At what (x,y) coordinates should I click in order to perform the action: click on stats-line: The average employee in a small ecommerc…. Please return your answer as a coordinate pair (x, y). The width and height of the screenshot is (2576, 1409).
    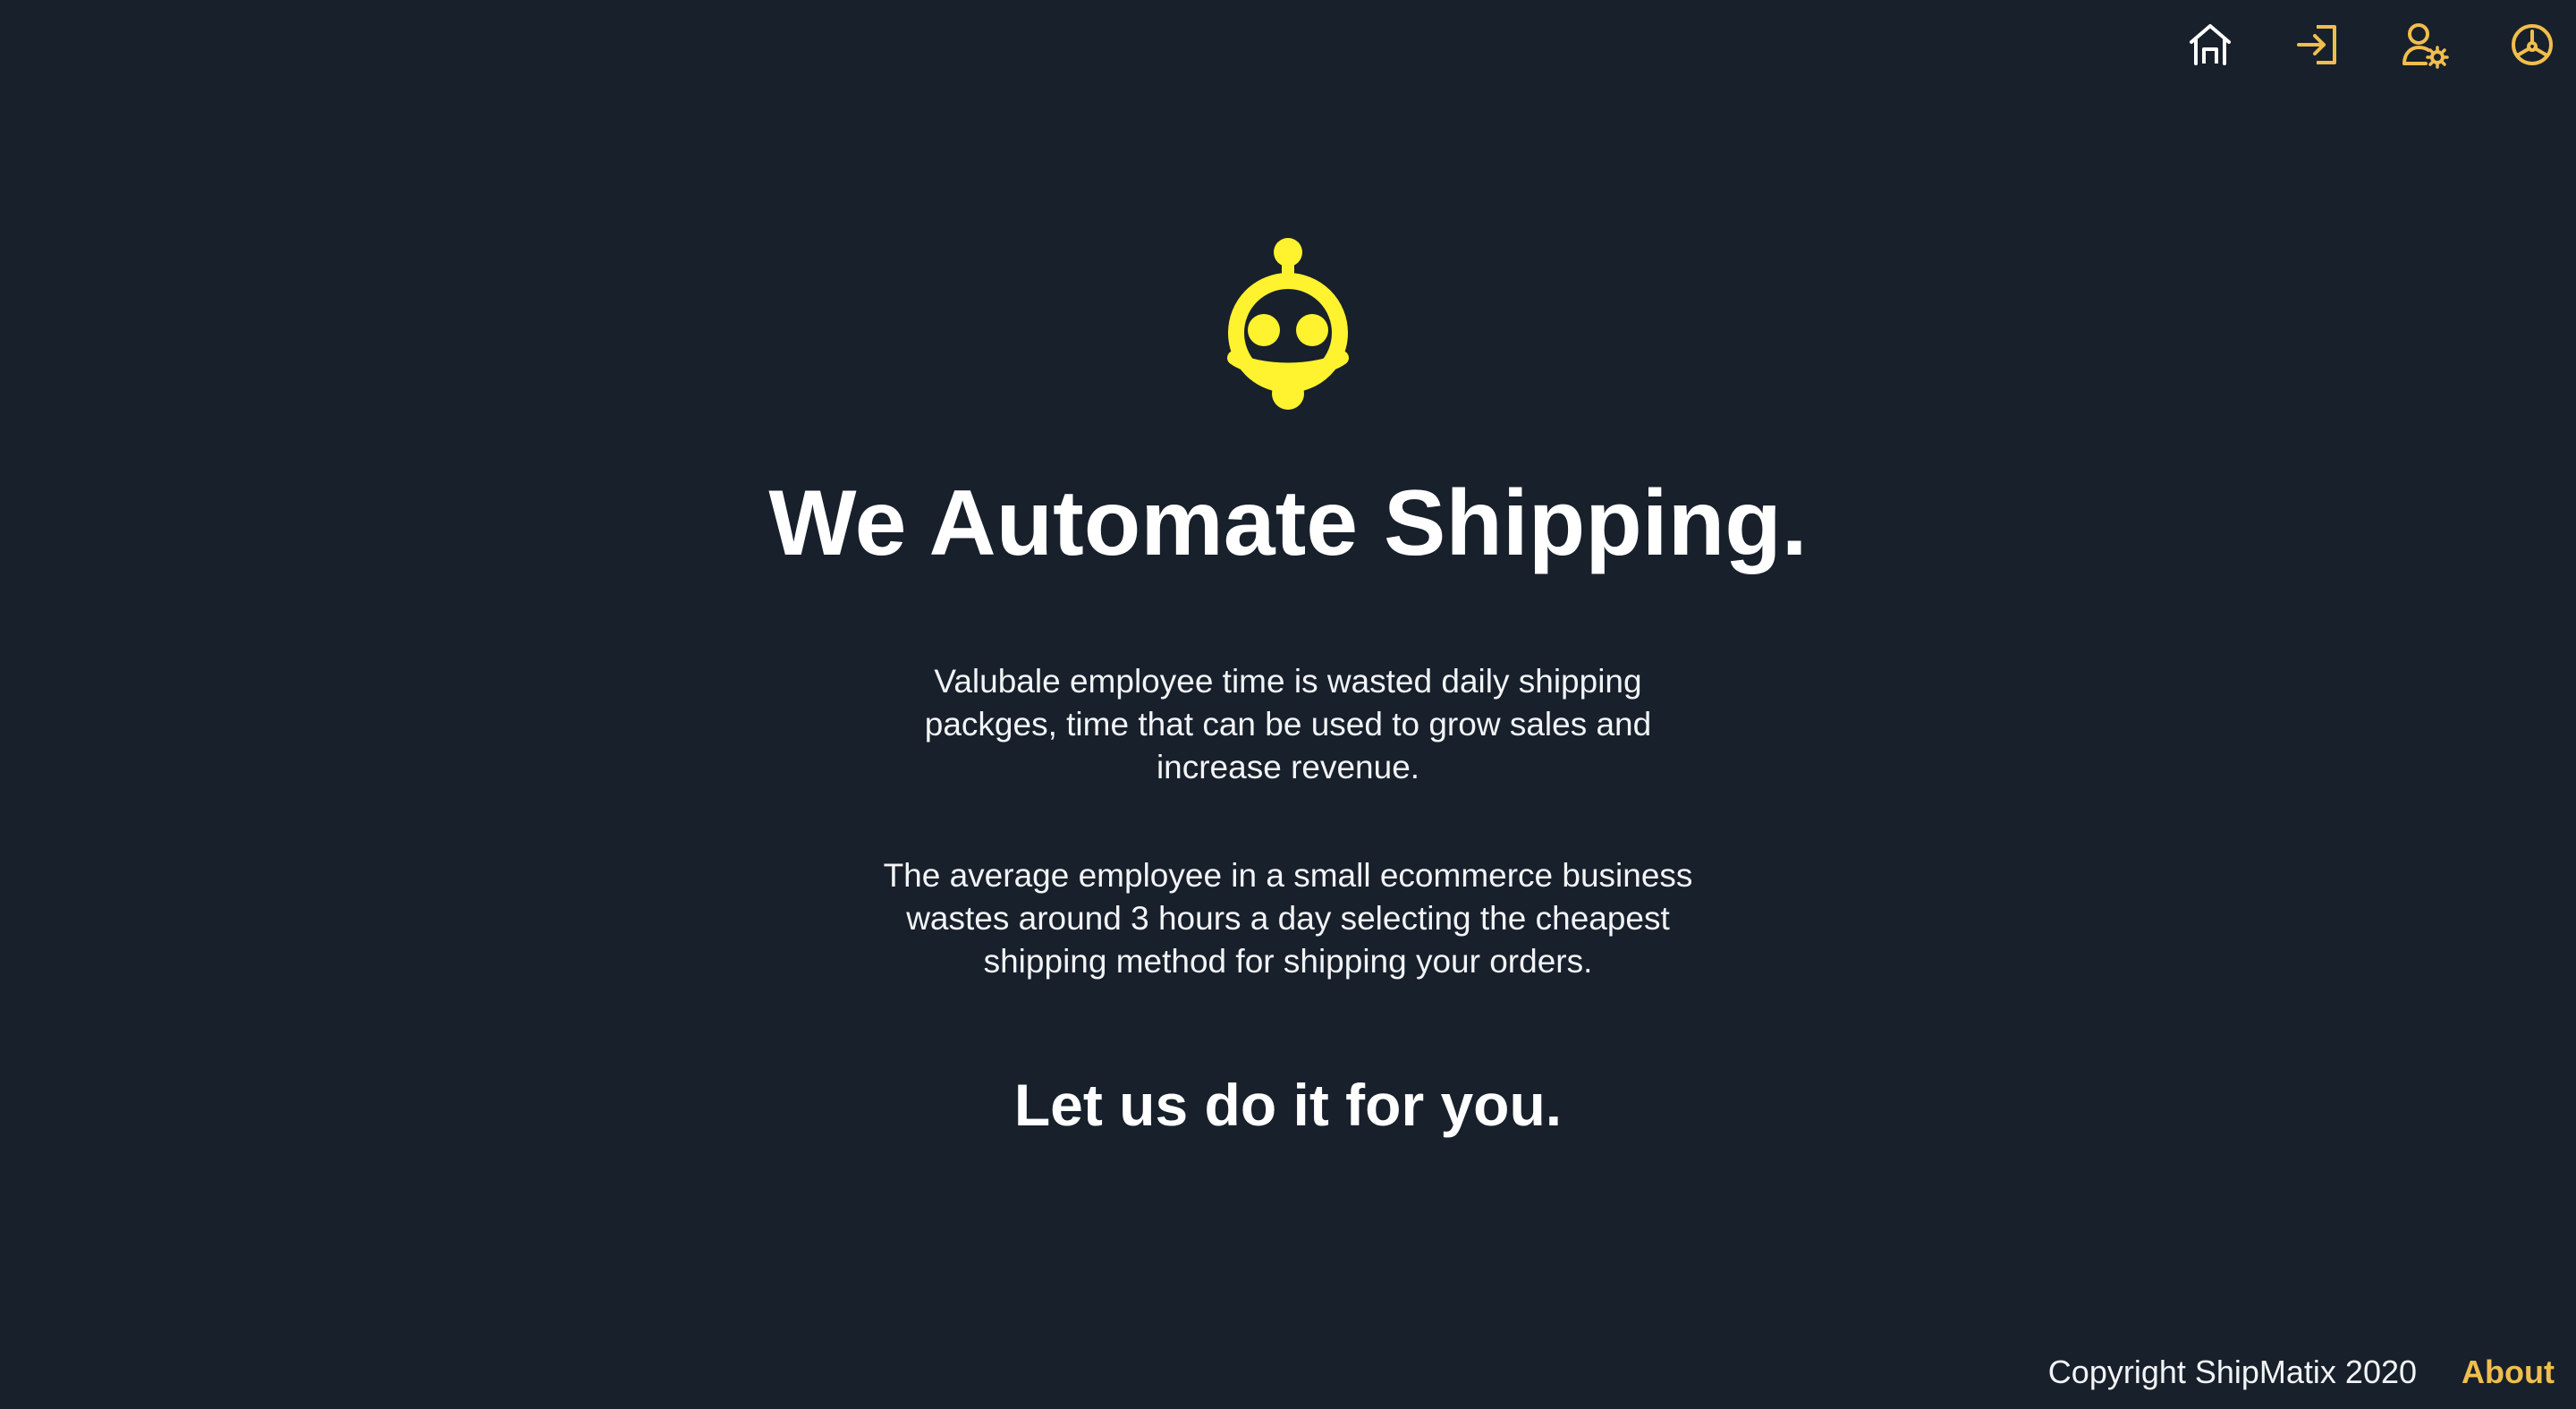
    Looking at the image, I should click on (1288, 876).